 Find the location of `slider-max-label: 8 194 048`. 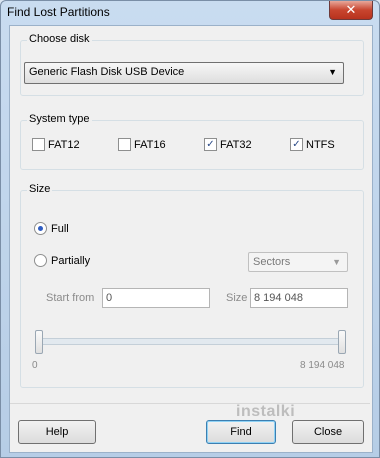

slider-max-label: 8 194 048 is located at coordinates (322, 365).